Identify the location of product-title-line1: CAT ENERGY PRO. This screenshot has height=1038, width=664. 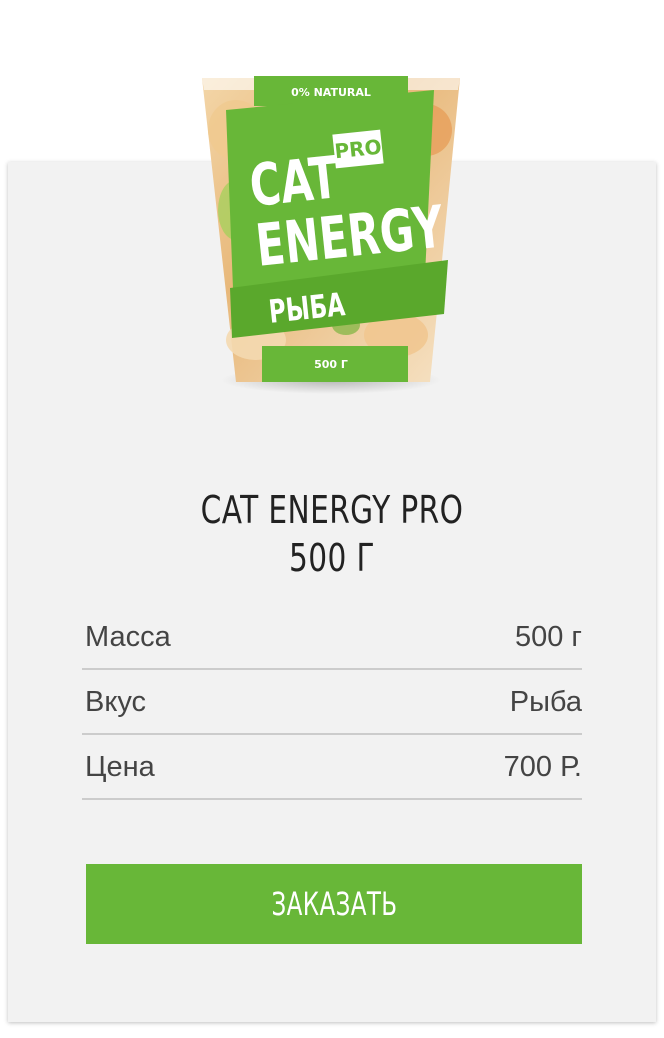
(332, 510).